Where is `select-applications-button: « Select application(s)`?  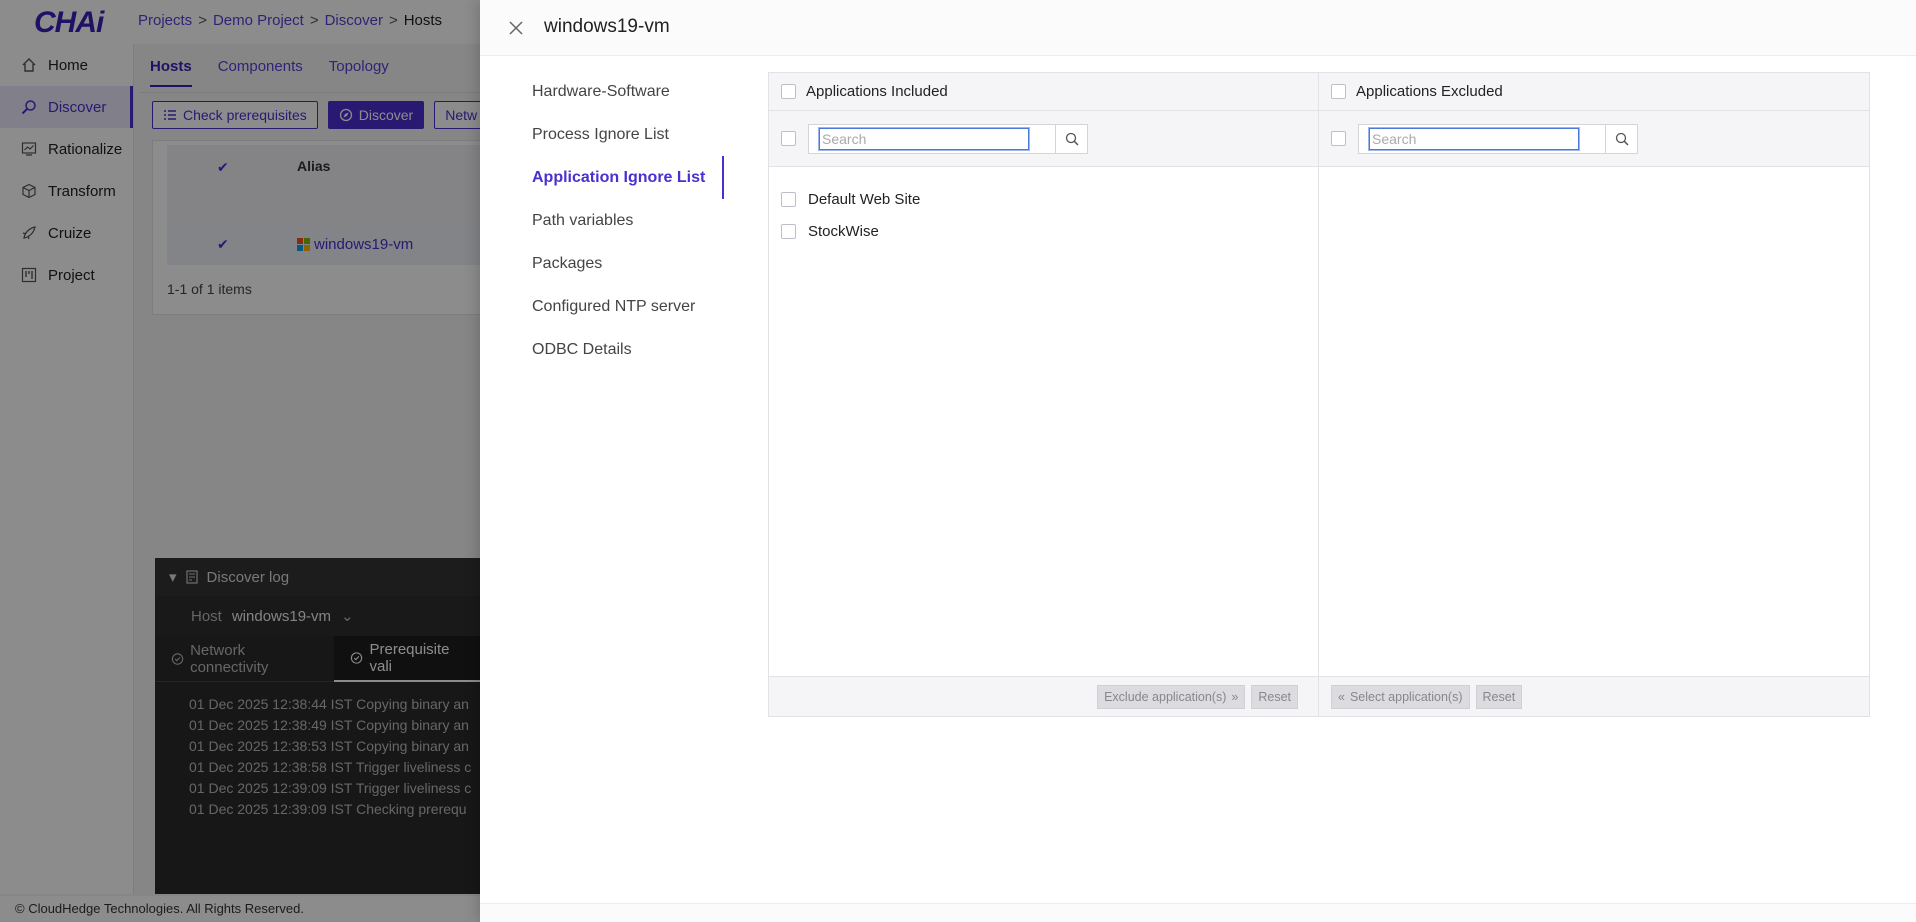 select-applications-button: « Select application(s) is located at coordinates (1400, 696).